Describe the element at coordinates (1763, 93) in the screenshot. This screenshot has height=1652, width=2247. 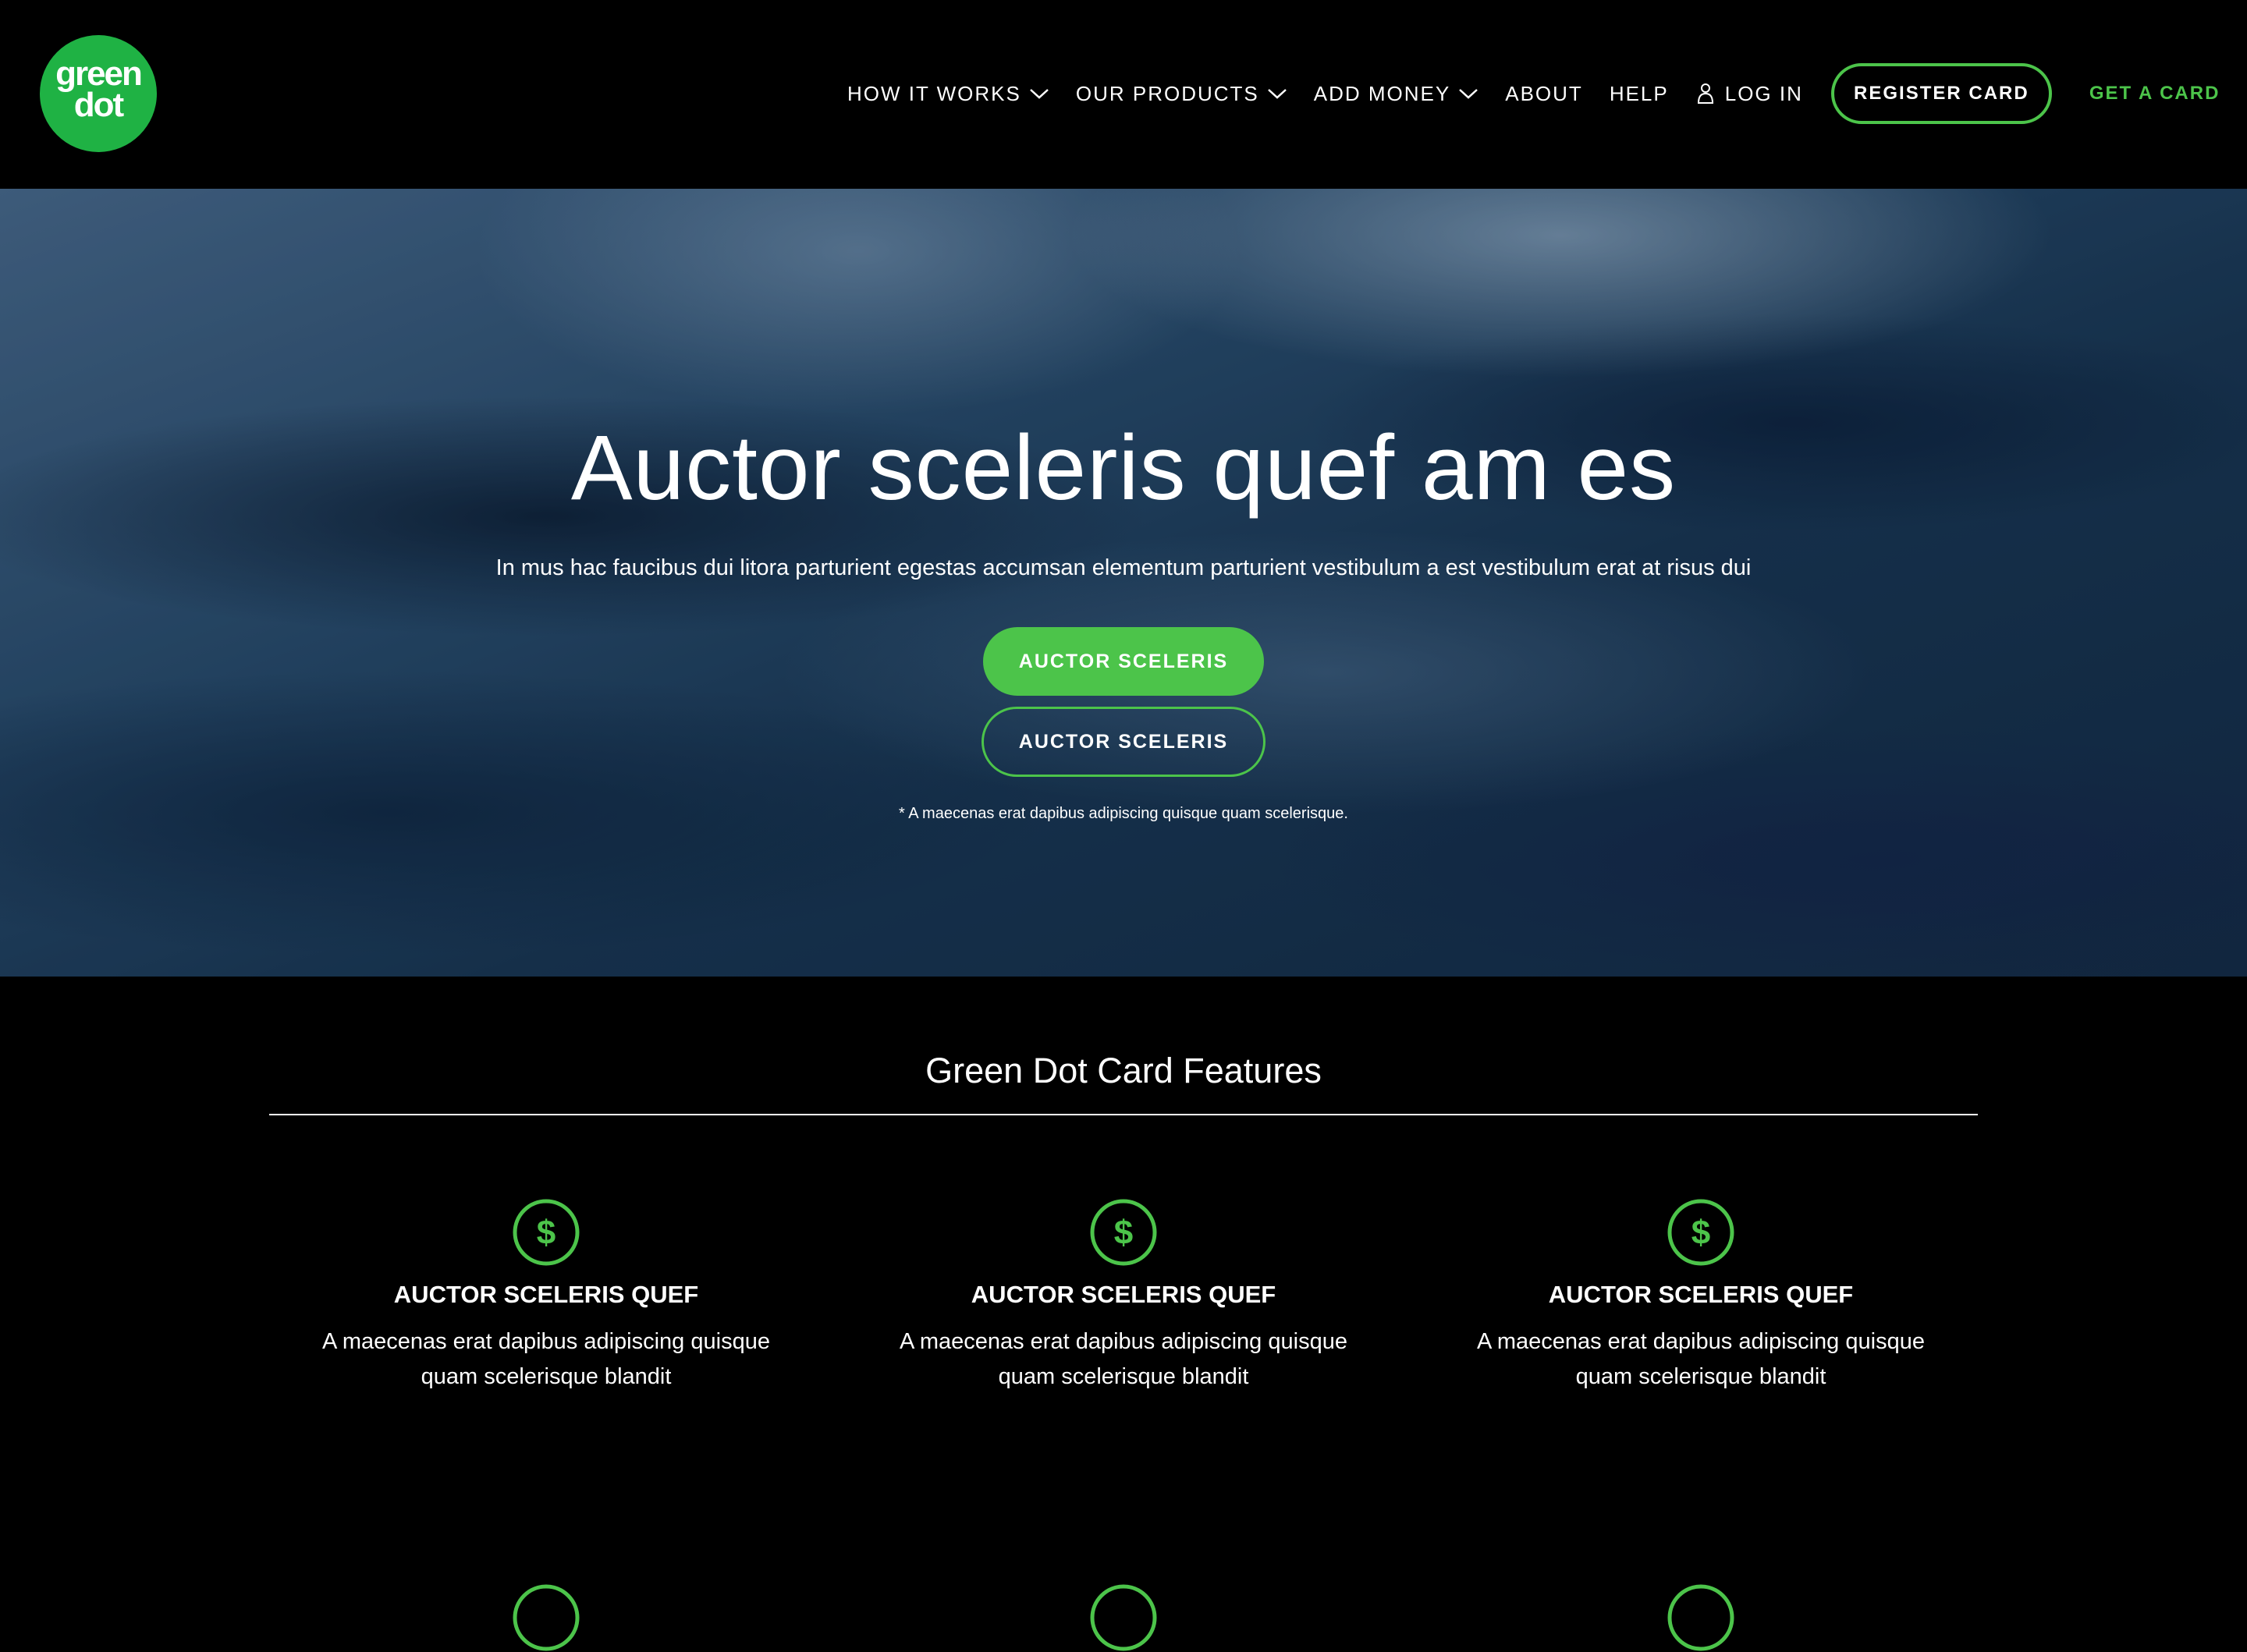
I see `login-label: LOG IN` at that location.